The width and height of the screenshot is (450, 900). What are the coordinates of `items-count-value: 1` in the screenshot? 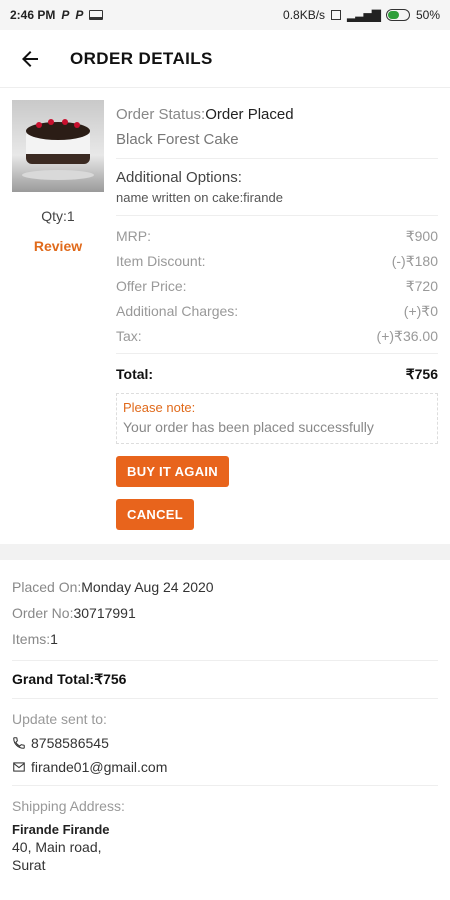 It's located at (54, 639).